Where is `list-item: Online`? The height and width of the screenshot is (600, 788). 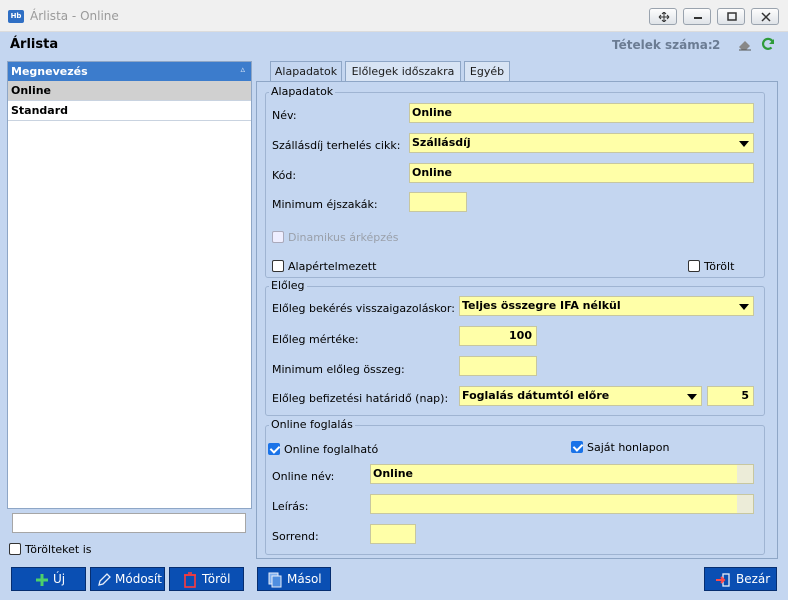
list-item: Online is located at coordinates (129, 91).